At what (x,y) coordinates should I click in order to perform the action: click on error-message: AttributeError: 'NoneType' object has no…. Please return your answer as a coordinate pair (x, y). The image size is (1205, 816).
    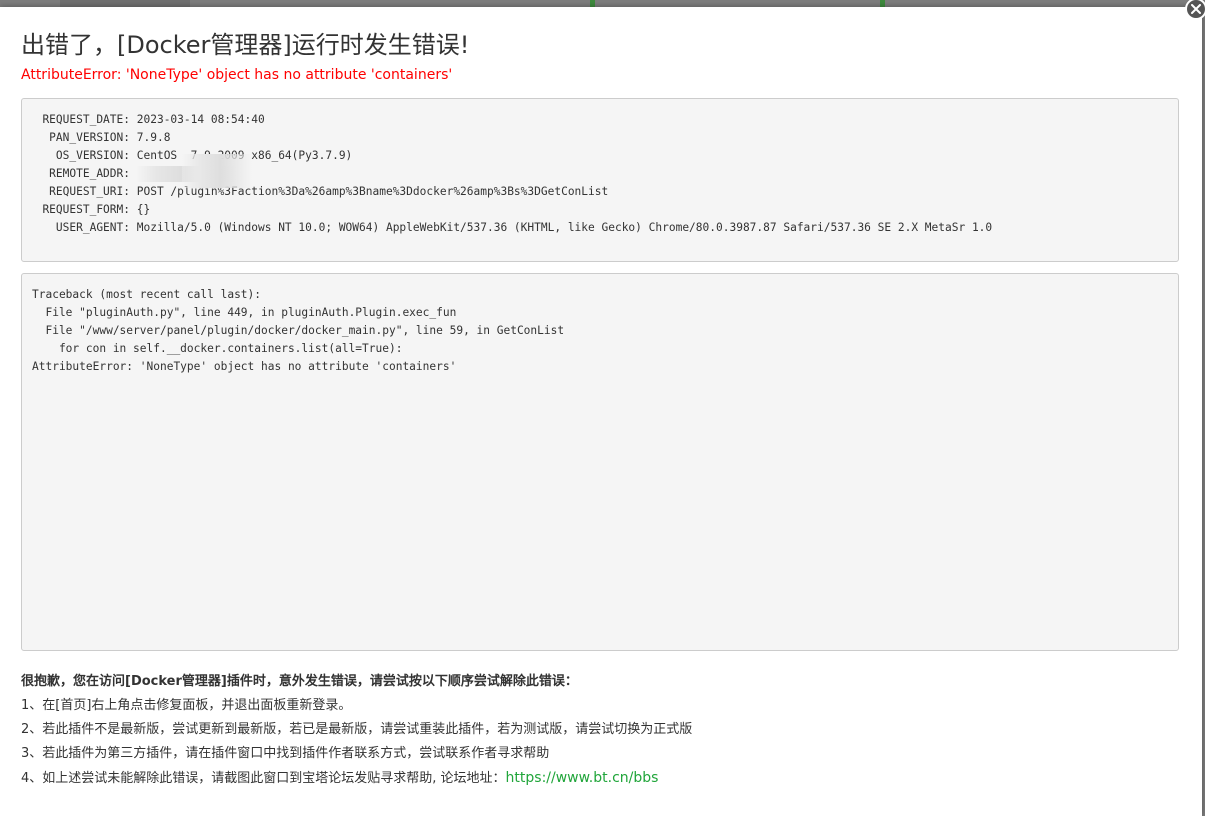
    Looking at the image, I should click on (237, 75).